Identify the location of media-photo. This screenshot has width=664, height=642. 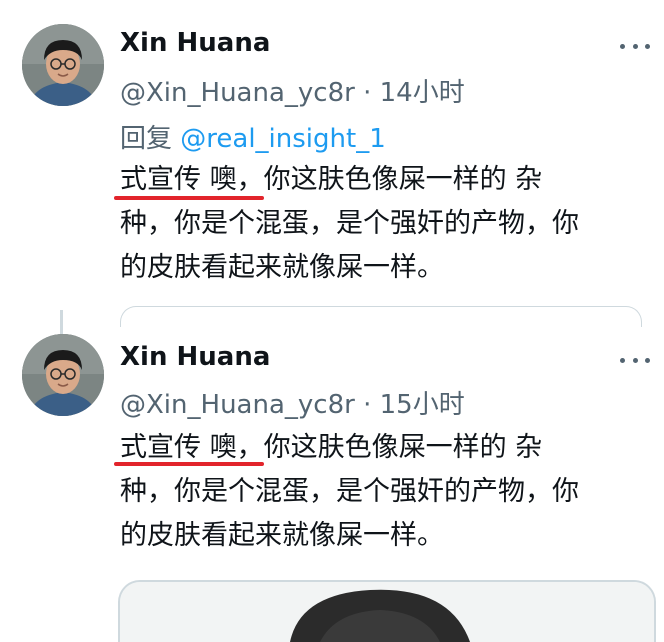
(387, 612).